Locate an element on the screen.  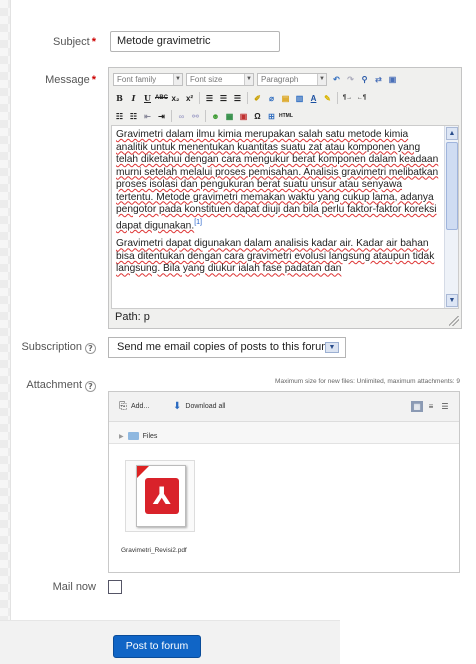
remove-format-icon: ⌀ is located at coordinates (271, 98).